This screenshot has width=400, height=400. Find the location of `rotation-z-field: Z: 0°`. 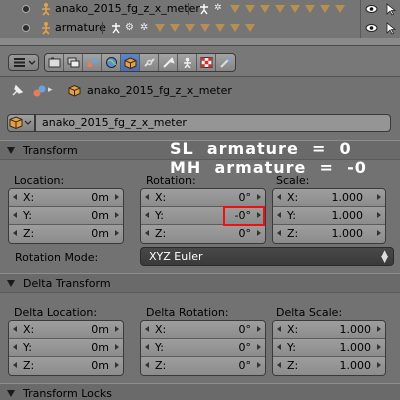

rotation-z-field: Z: 0° is located at coordinates (203, 234).